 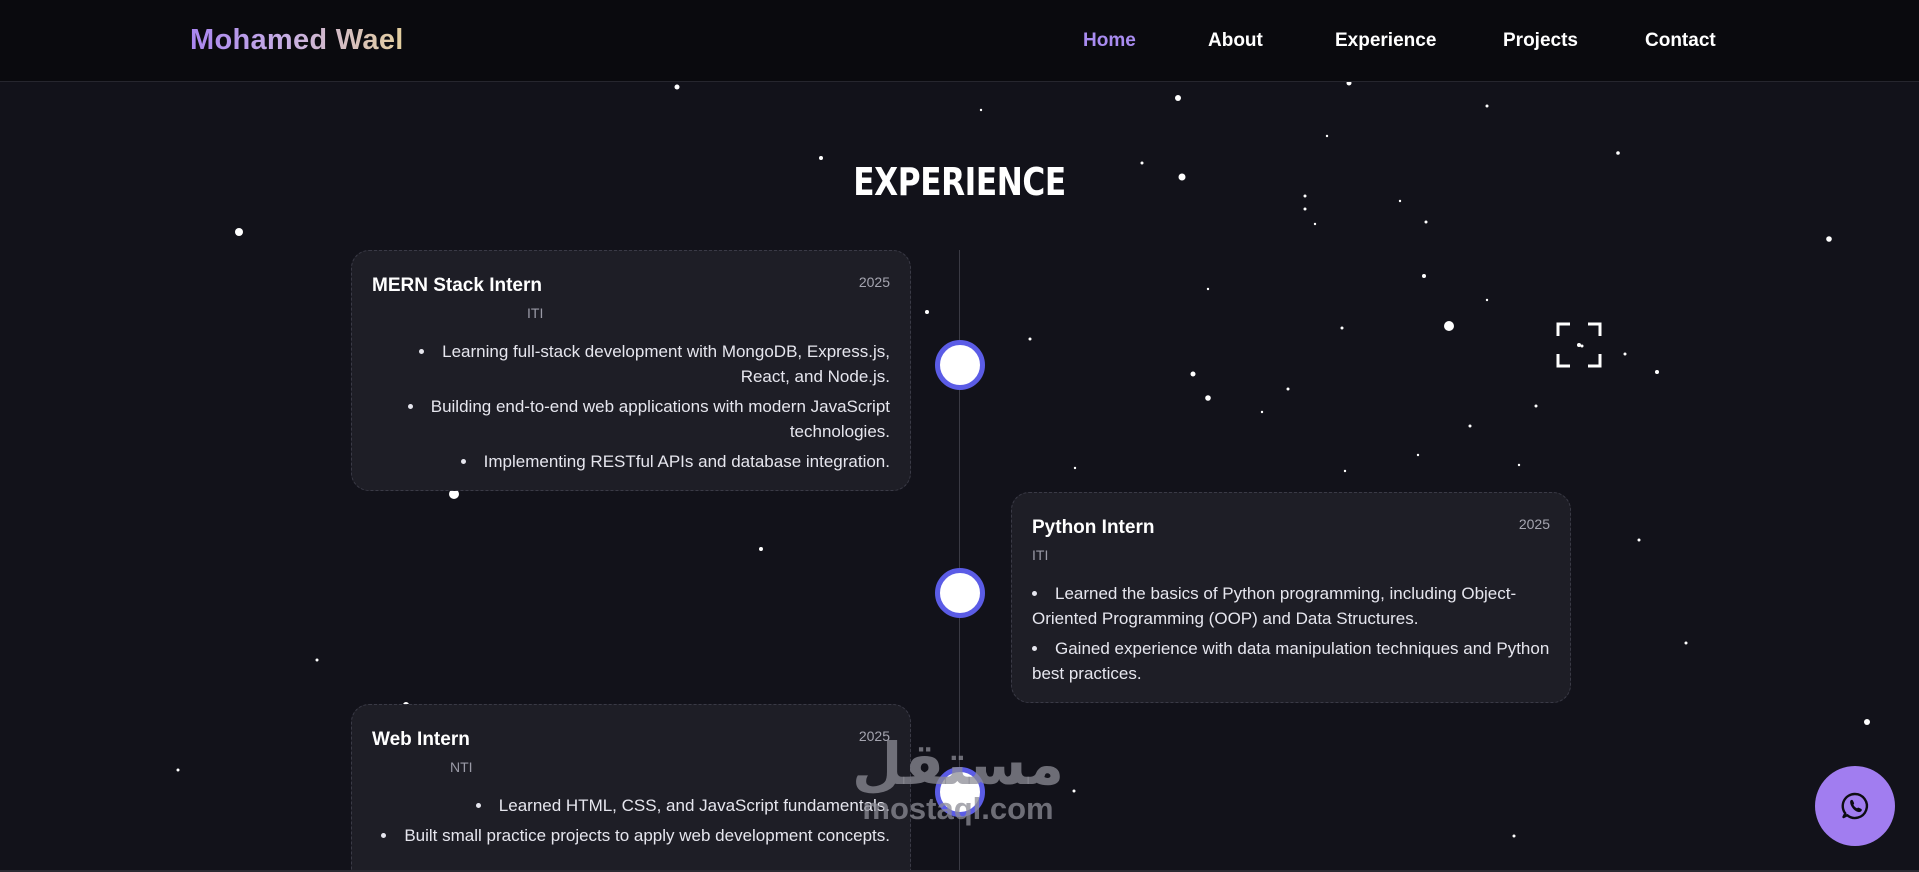 What do you see at coordinates (421, 739) in the screenshot?
I see `experience-role: Web Intern` at bounding box center [421, 739].